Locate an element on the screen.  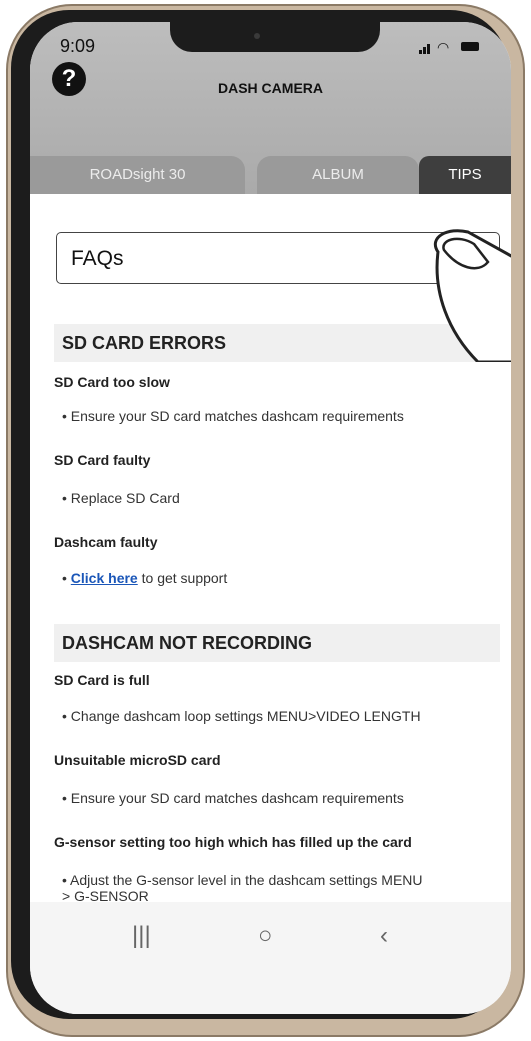
system-nav-bar: ||| ○ ‹ is located at coordinates (270, 958).